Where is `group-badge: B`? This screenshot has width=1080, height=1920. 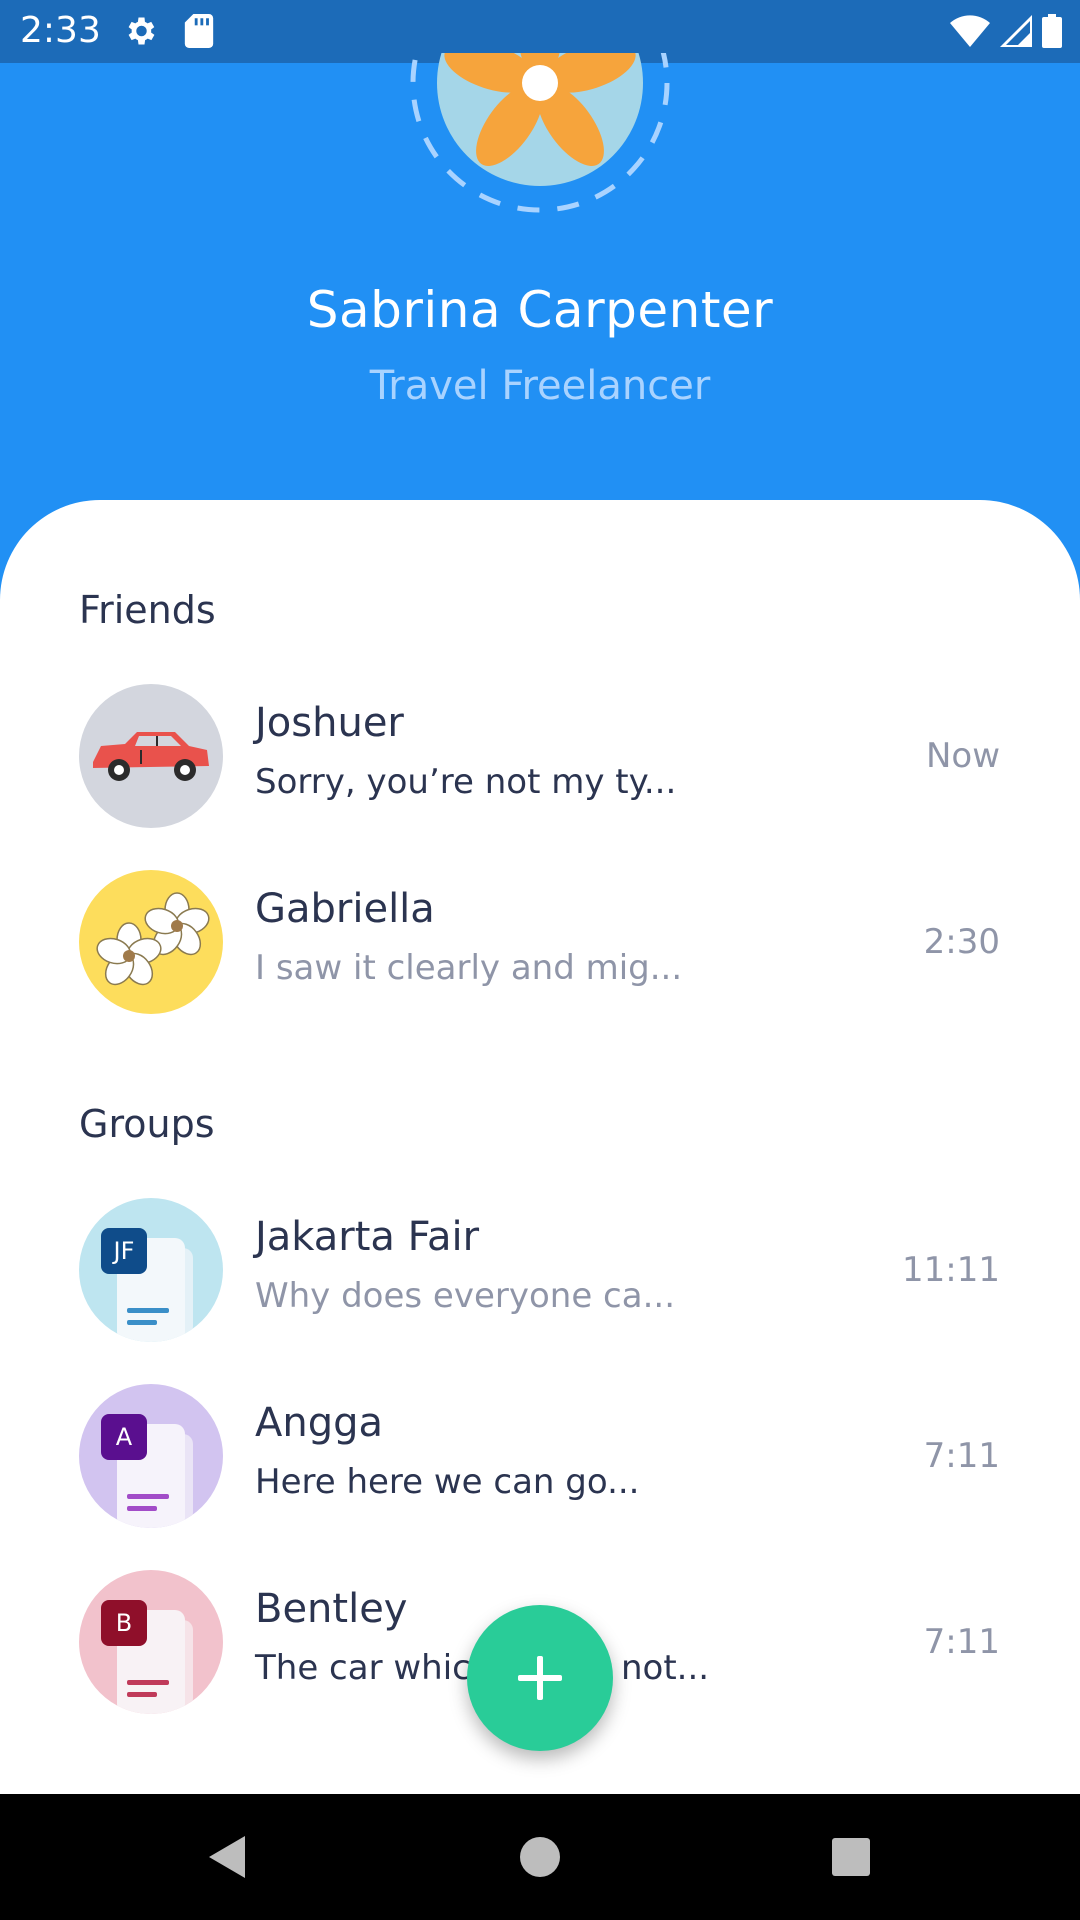 group-badge: B is located at coordinates (124, 1623).